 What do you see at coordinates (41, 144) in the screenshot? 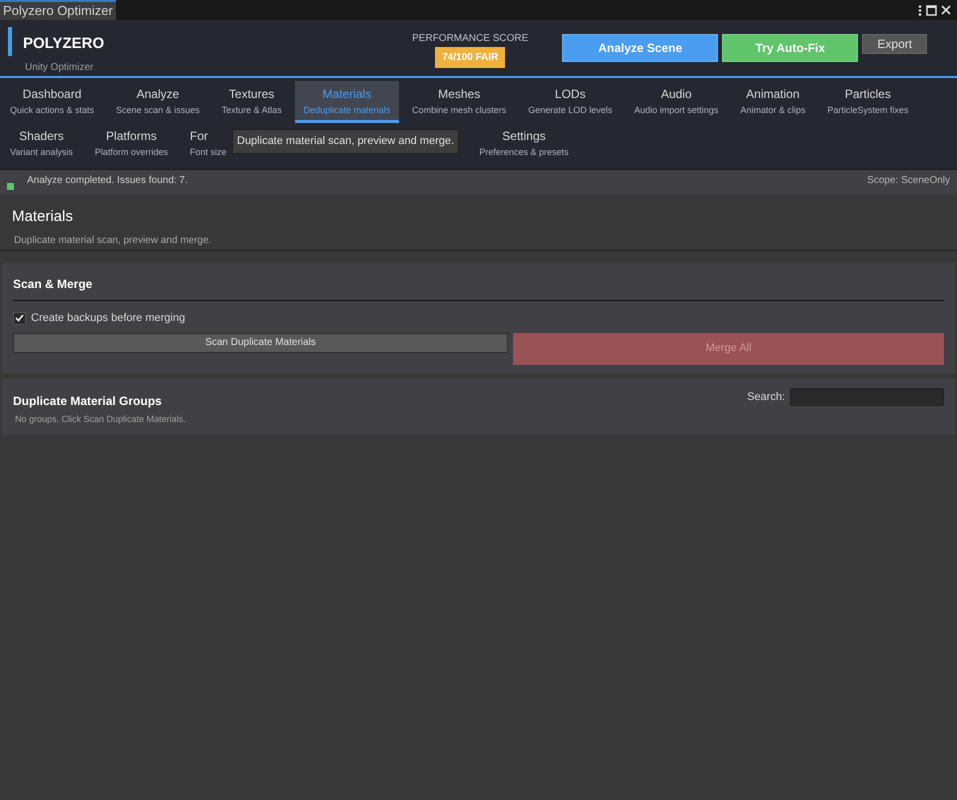
I see `tab: Shaders Variant analysis` at bounding box center [41, 144].